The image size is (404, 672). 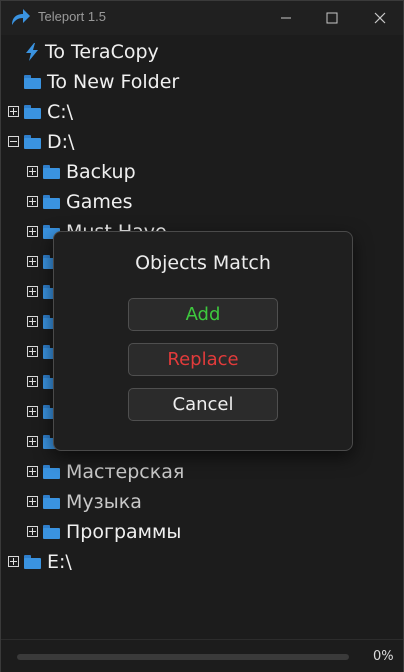 What do you see at coordinates (203, 404) in the screenshot?
I see `cancel-button: Cancel` at bounding box center [203, 404].